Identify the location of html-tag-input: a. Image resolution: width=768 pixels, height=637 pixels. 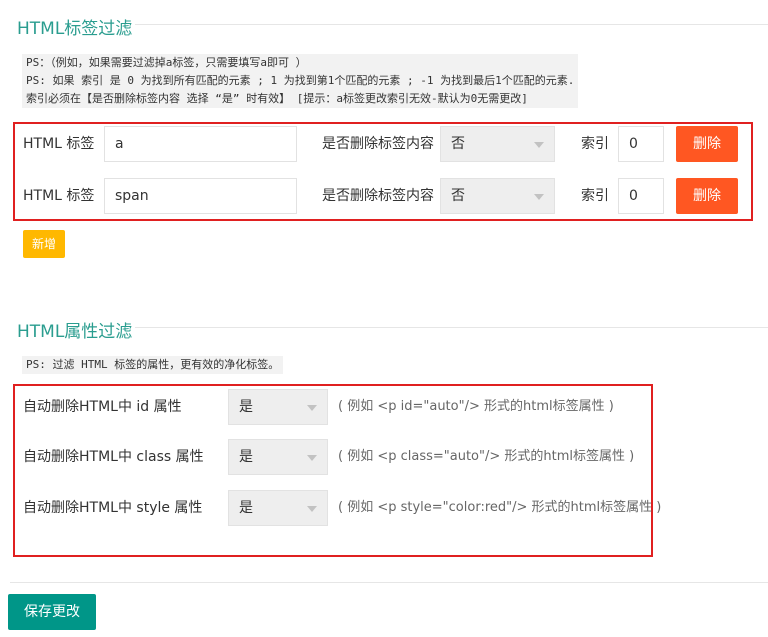
(200, 144).